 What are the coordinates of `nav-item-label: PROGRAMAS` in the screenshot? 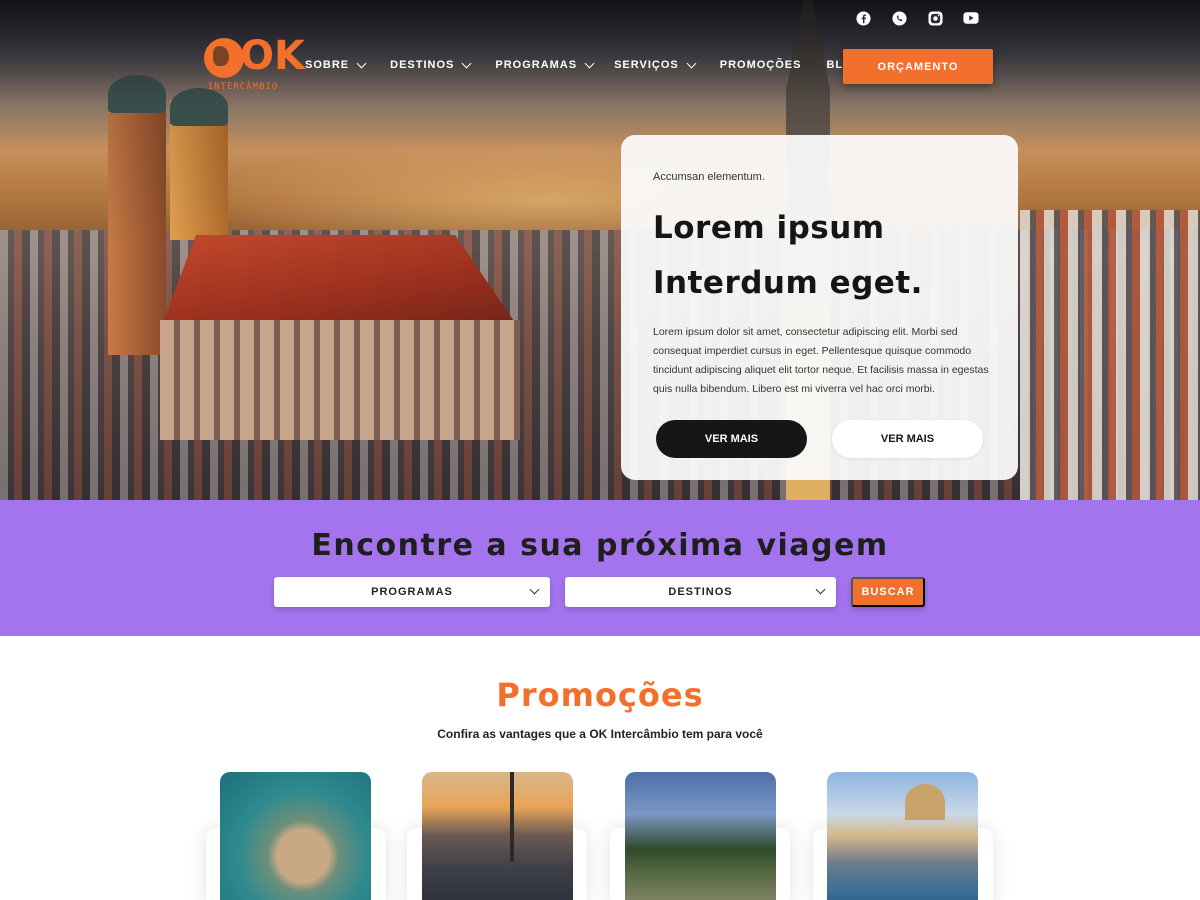 It's located at (536, 65).